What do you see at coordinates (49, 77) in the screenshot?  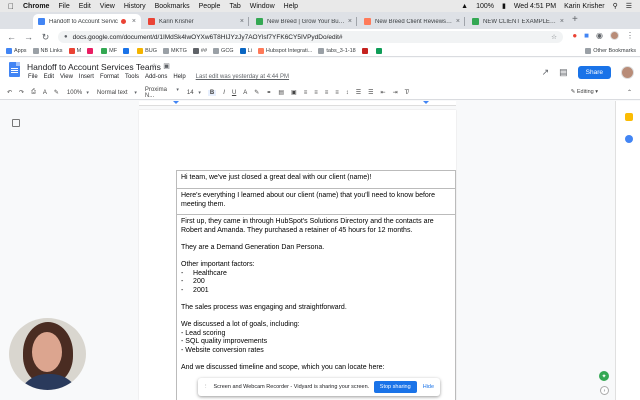 I see `docs-menu-edit: Edit` at bounding box center [49, 77].